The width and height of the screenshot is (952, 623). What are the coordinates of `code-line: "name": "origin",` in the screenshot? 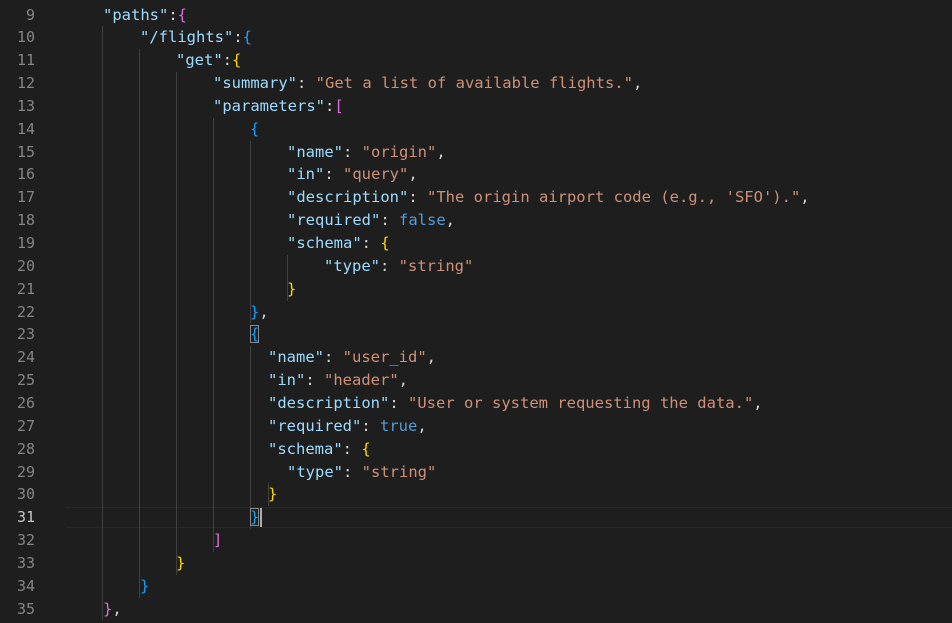 It's located at (366, 152).